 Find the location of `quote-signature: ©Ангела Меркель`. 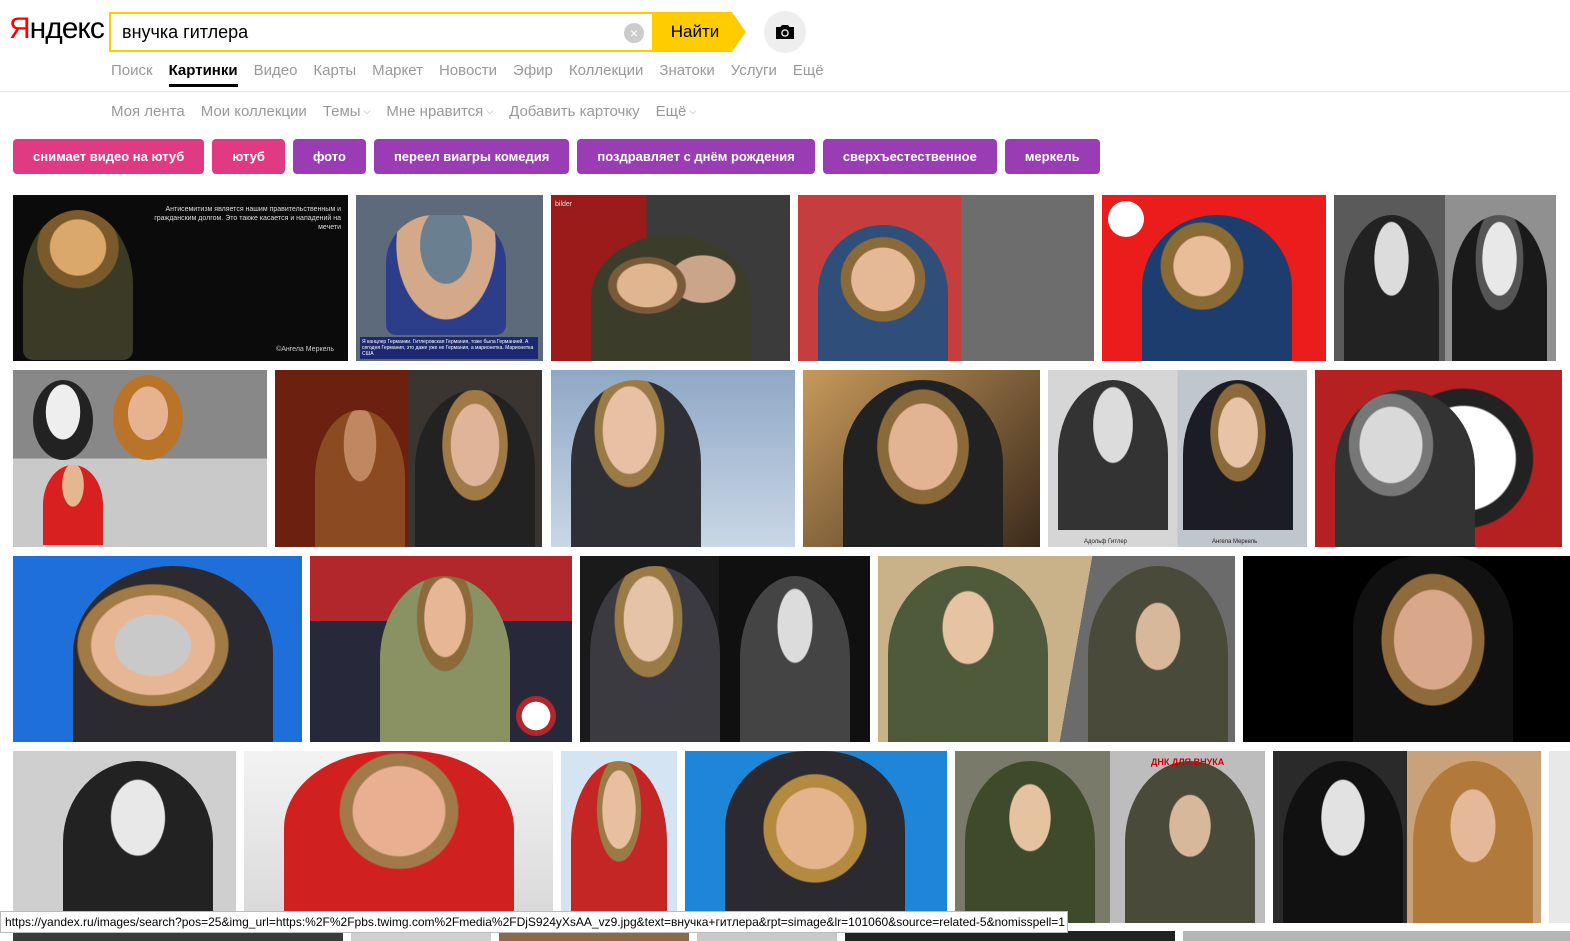

quote-signature: ©Ангела Меркель is located at coordinates (305, 349).